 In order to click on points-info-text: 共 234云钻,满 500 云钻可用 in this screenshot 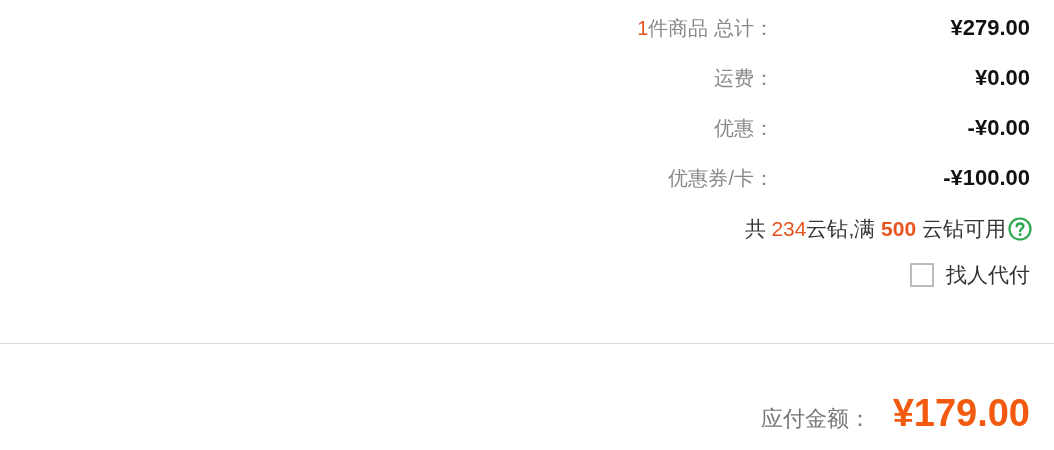, I will do `click(875, 229)`.